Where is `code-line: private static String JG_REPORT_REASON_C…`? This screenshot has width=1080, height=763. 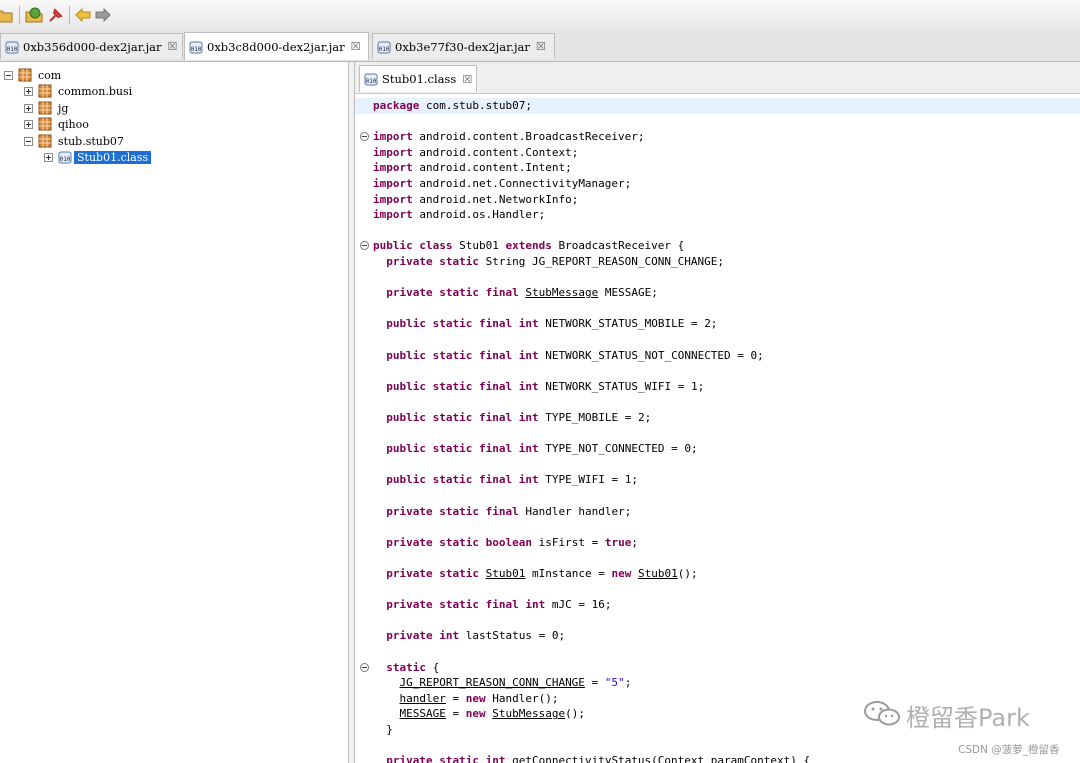 code-line: private static String JG_REPORT_REASON_C… is located at coordinates (717, 262).